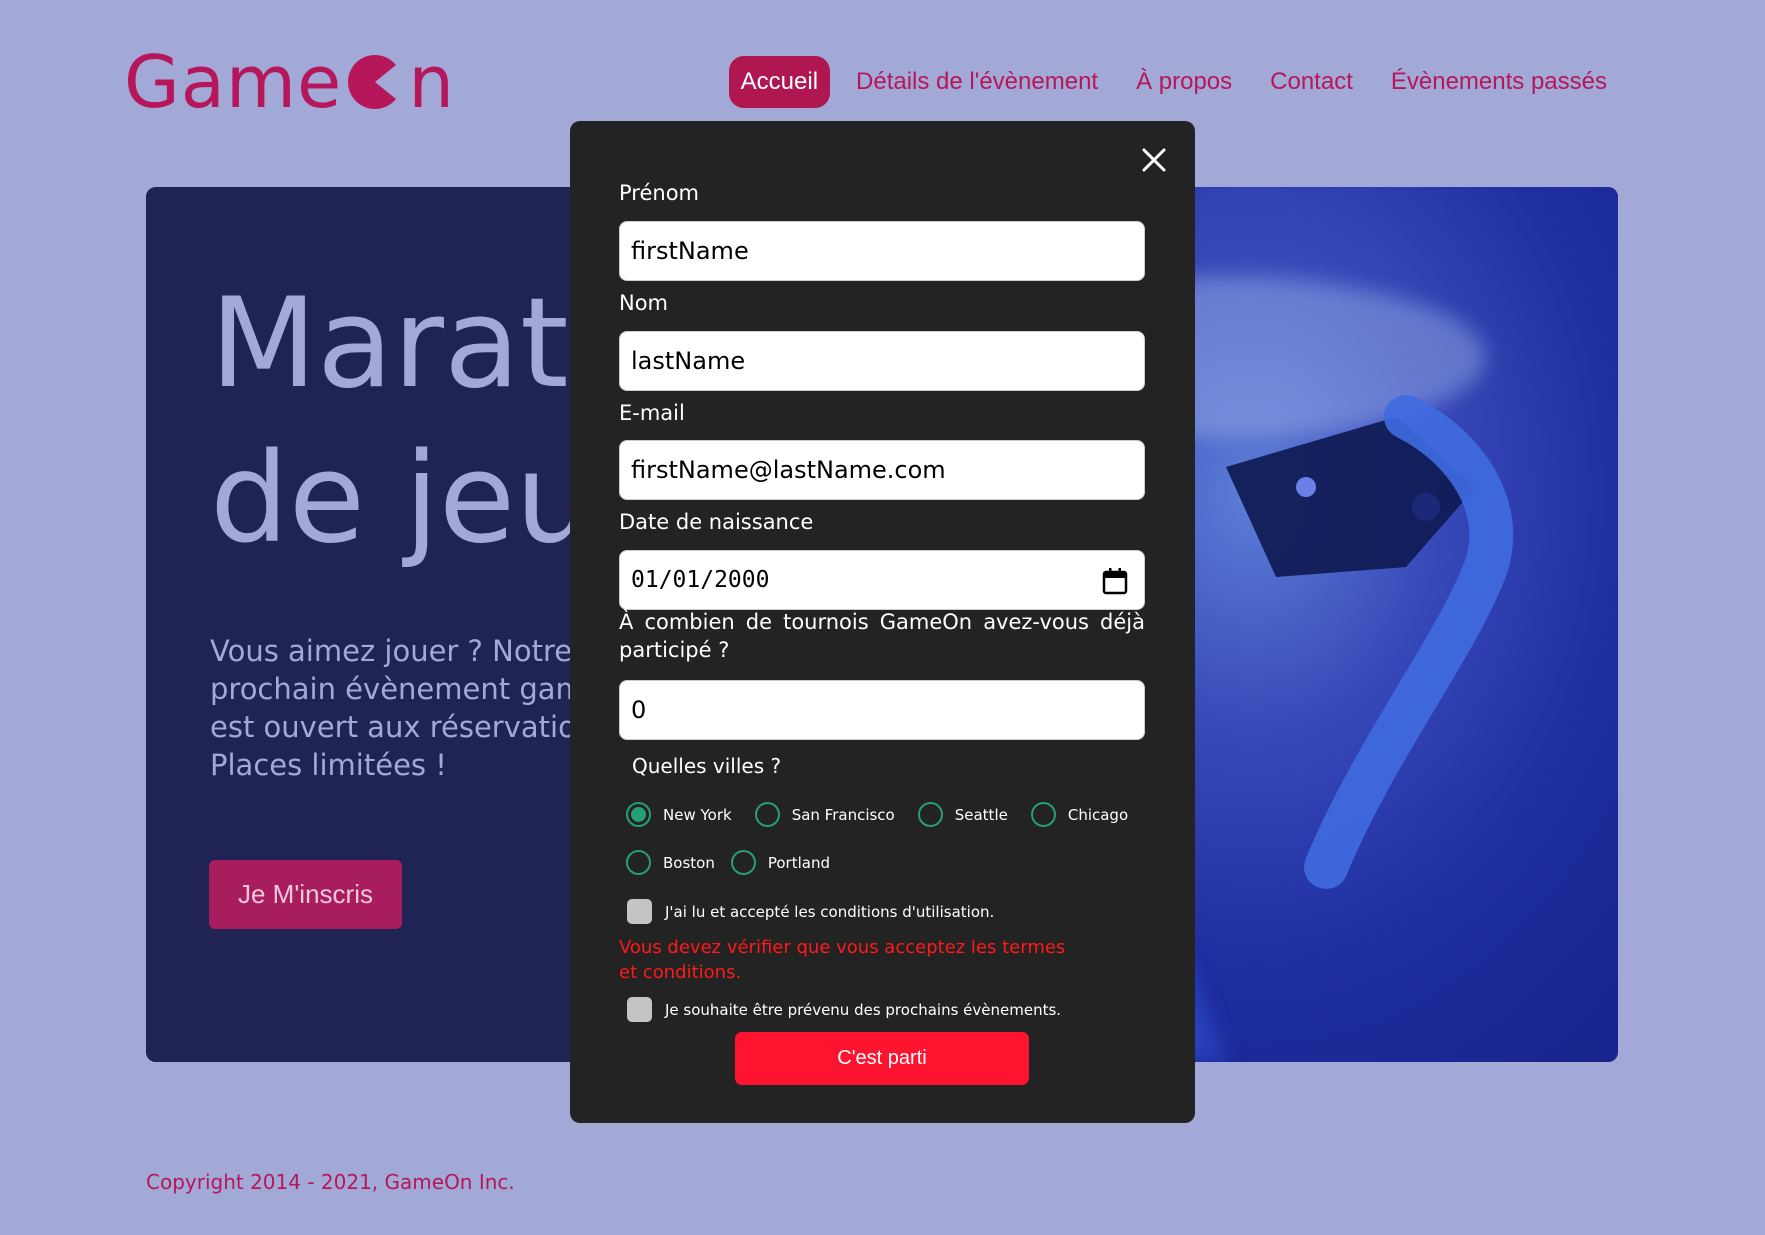 The width and height of the screenshot is (1765, 1235). Describe the element at coordinates (981, 814) in the screenshot. I see `city-label: Seattle` at that location.